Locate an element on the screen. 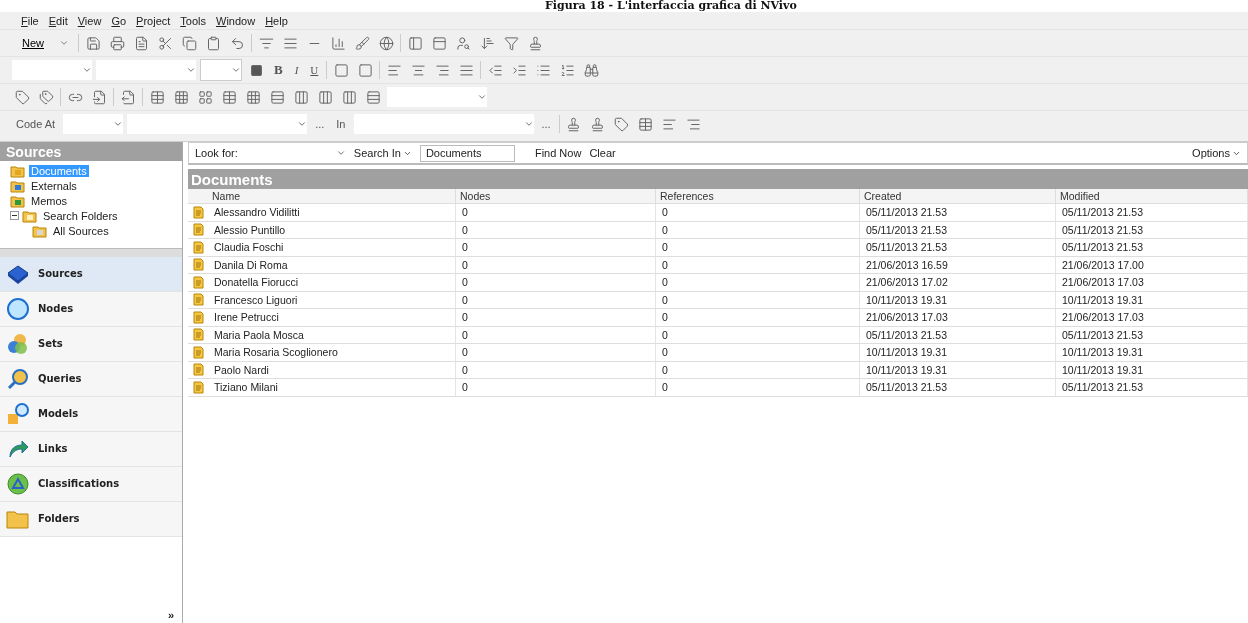 The width and height of the screenshot is (1248, 623). new-button: New is located at coordinates (31, 43).